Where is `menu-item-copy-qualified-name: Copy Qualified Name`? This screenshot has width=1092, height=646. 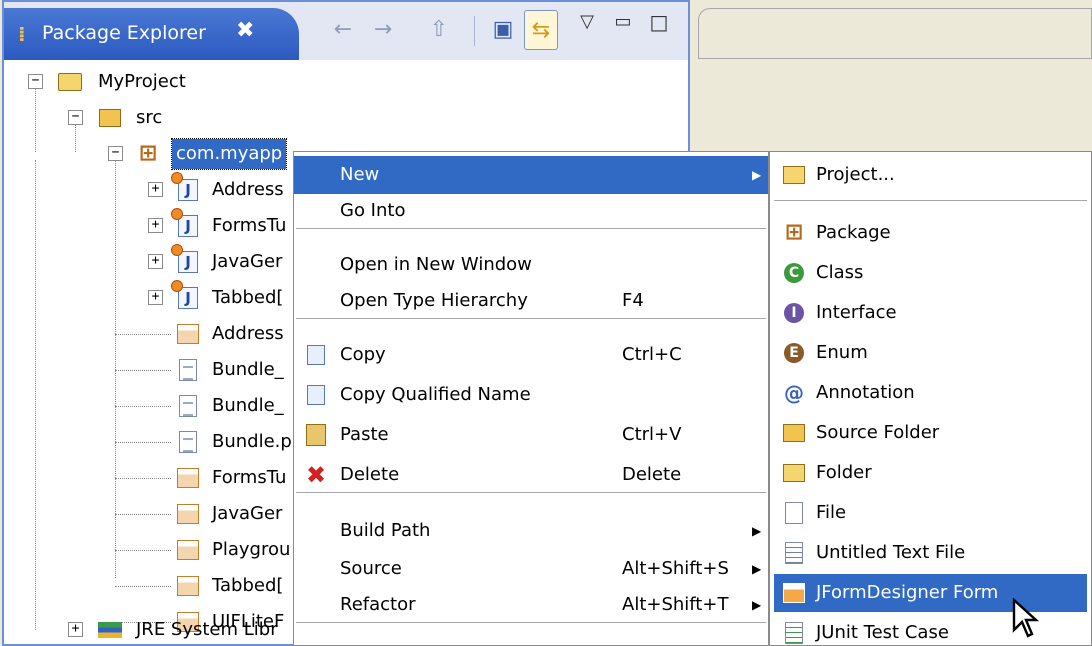 menu-item-copy-qualified-name: Copy Qualified Name is located at coordinates (531, 395).